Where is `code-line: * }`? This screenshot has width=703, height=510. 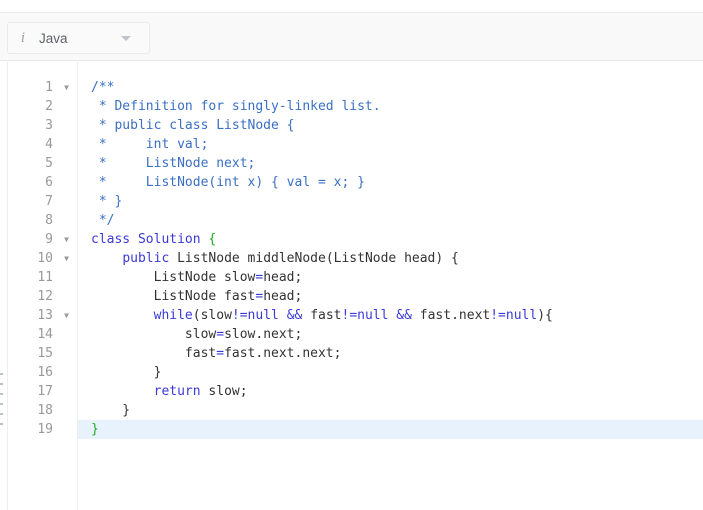
code-line: * } is located at coordinates (390, 201).